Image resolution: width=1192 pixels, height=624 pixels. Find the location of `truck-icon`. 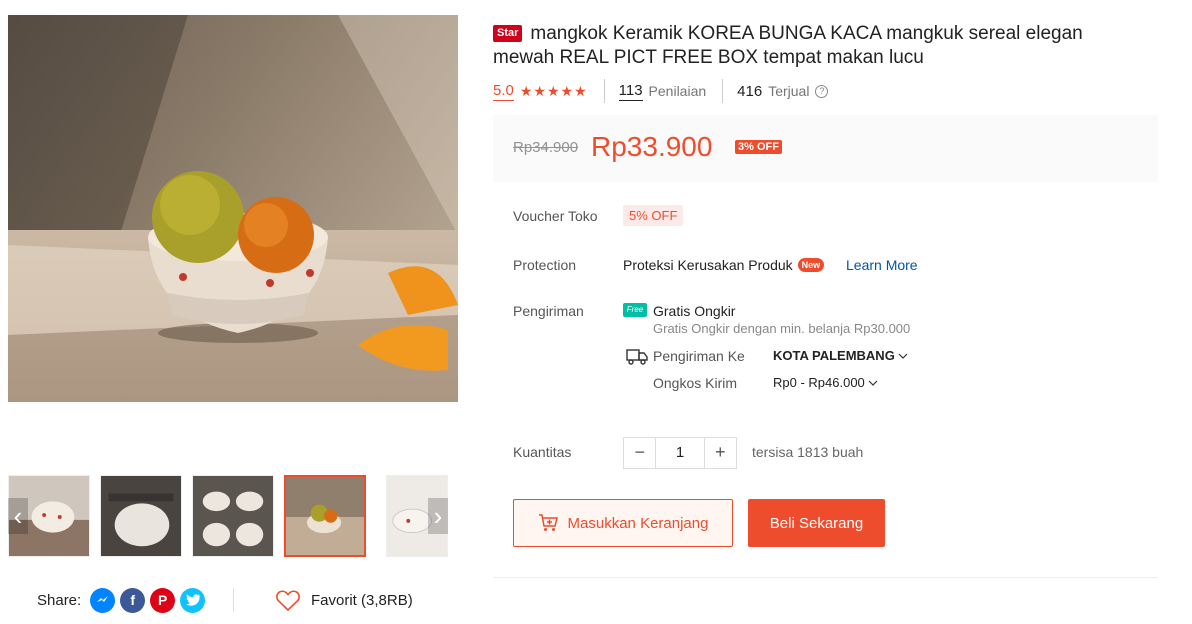

truck-icon is located at coordinates (637, 357).